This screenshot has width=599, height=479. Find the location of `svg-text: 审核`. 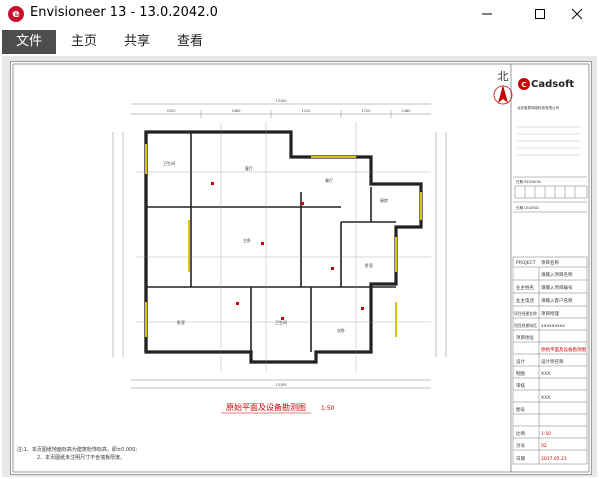

svg-text: 审核 is located at coordinates (520, 385).